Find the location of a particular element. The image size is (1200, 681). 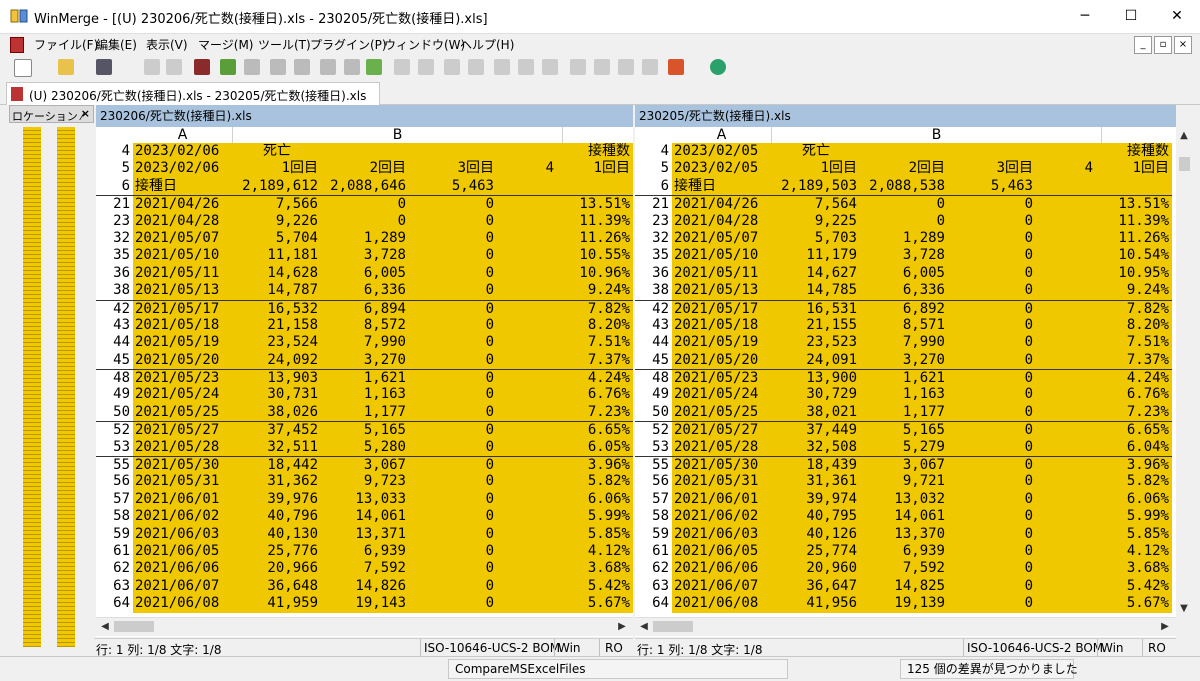

cell-col-b: 2,189,612 is located at coordinates (277, 186).